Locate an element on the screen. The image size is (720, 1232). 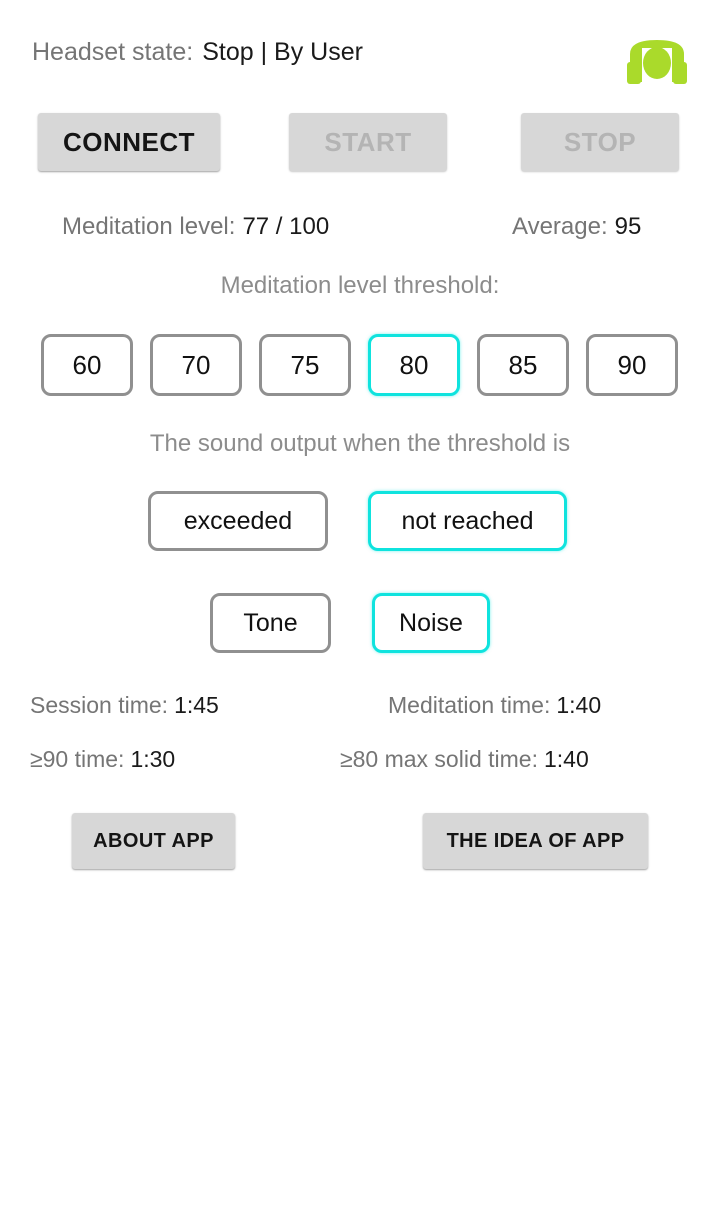
start-button: START is located at coordinates (368, 142).